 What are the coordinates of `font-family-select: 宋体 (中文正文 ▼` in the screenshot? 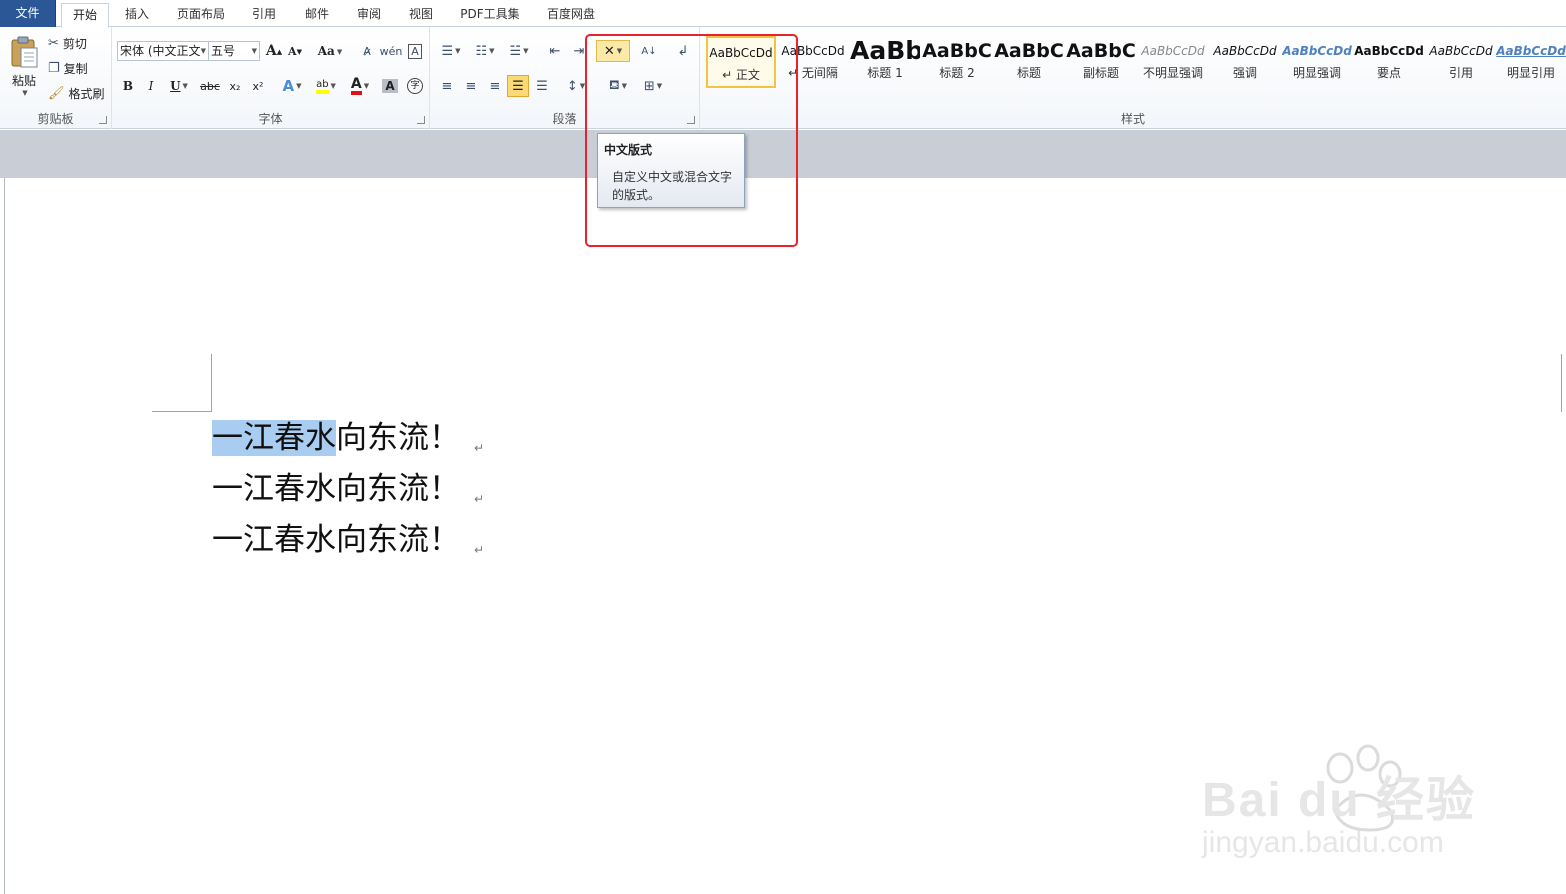 It's located at (163, 51).